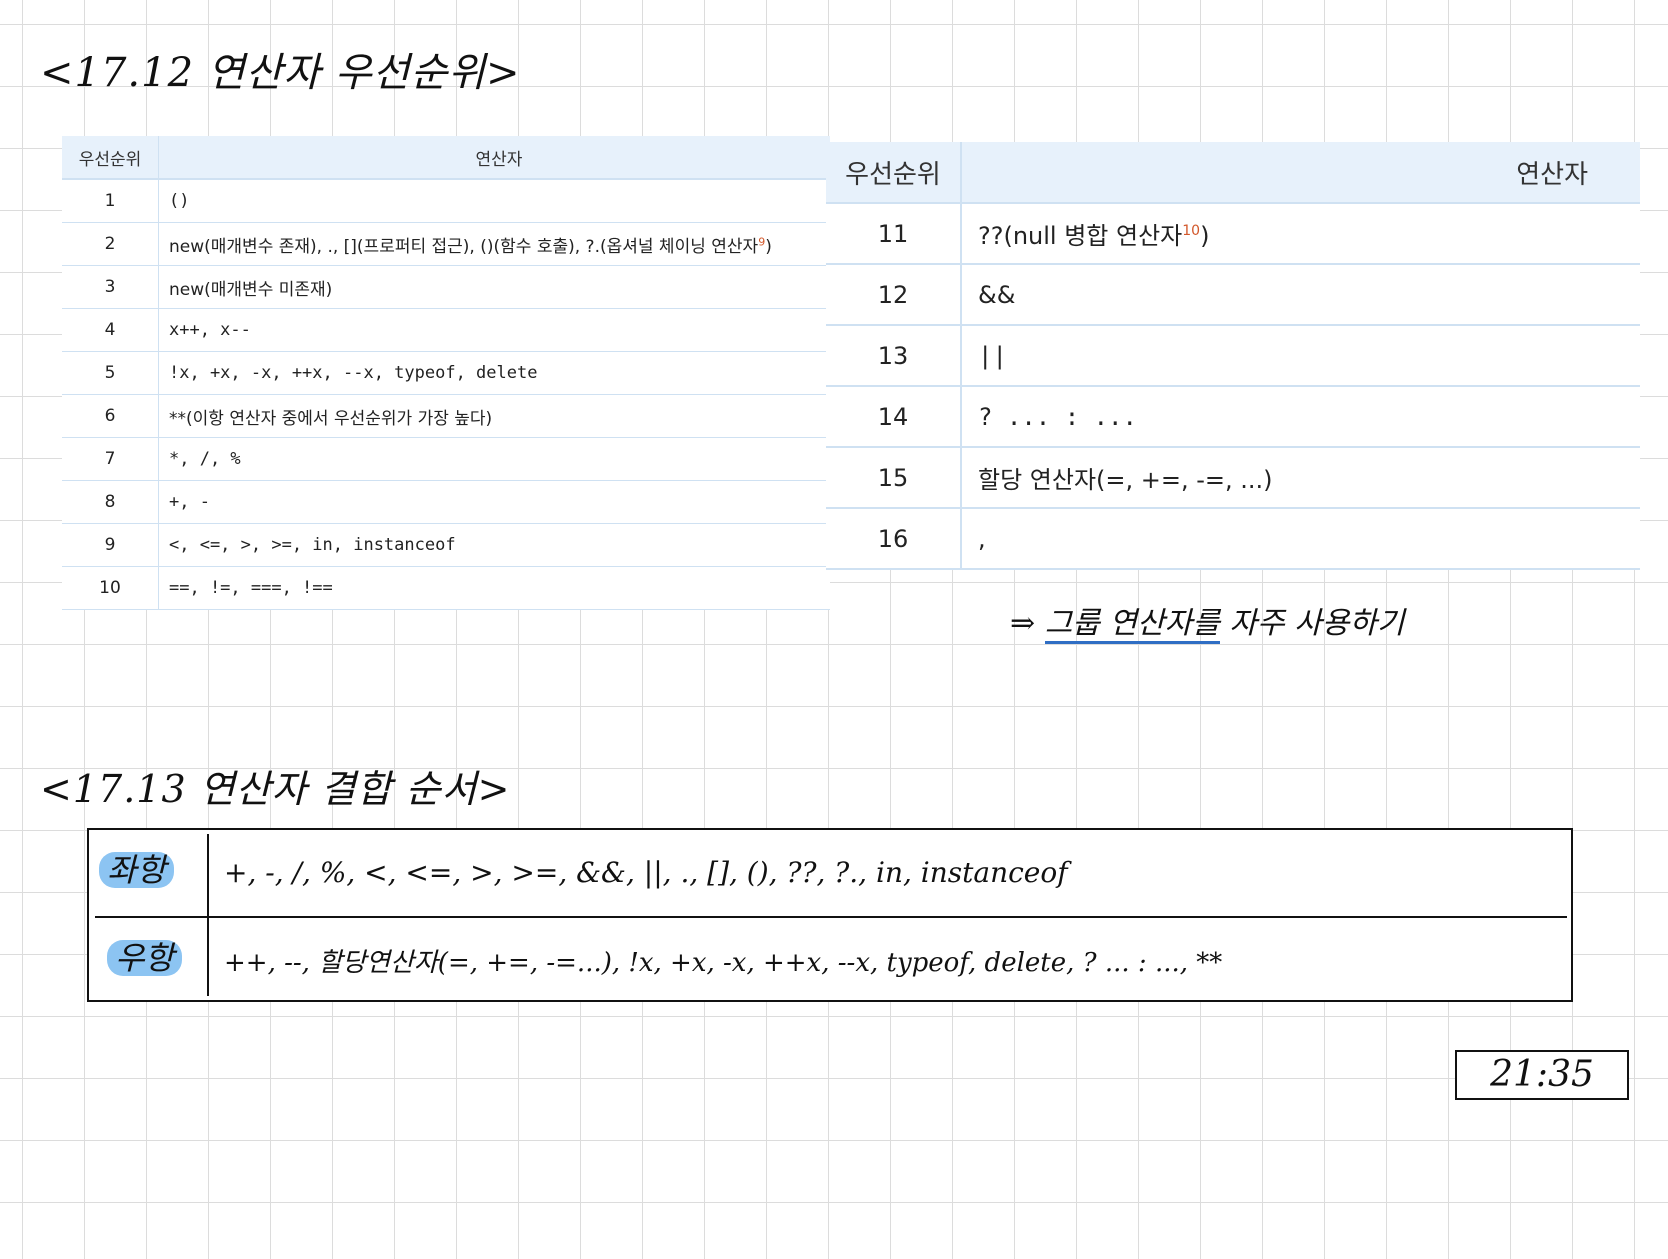 This screenshot has height=1259, width=1668. What do you see at coordinates (494, 330) in the screenshot?
I see `operator-cell: x++, x--` at bounding box center [494, 330].